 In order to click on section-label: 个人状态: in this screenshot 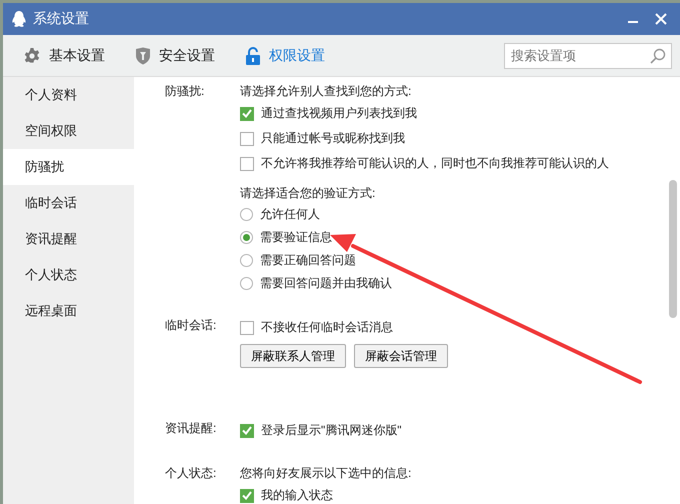, I will do `click(191, 473)`.